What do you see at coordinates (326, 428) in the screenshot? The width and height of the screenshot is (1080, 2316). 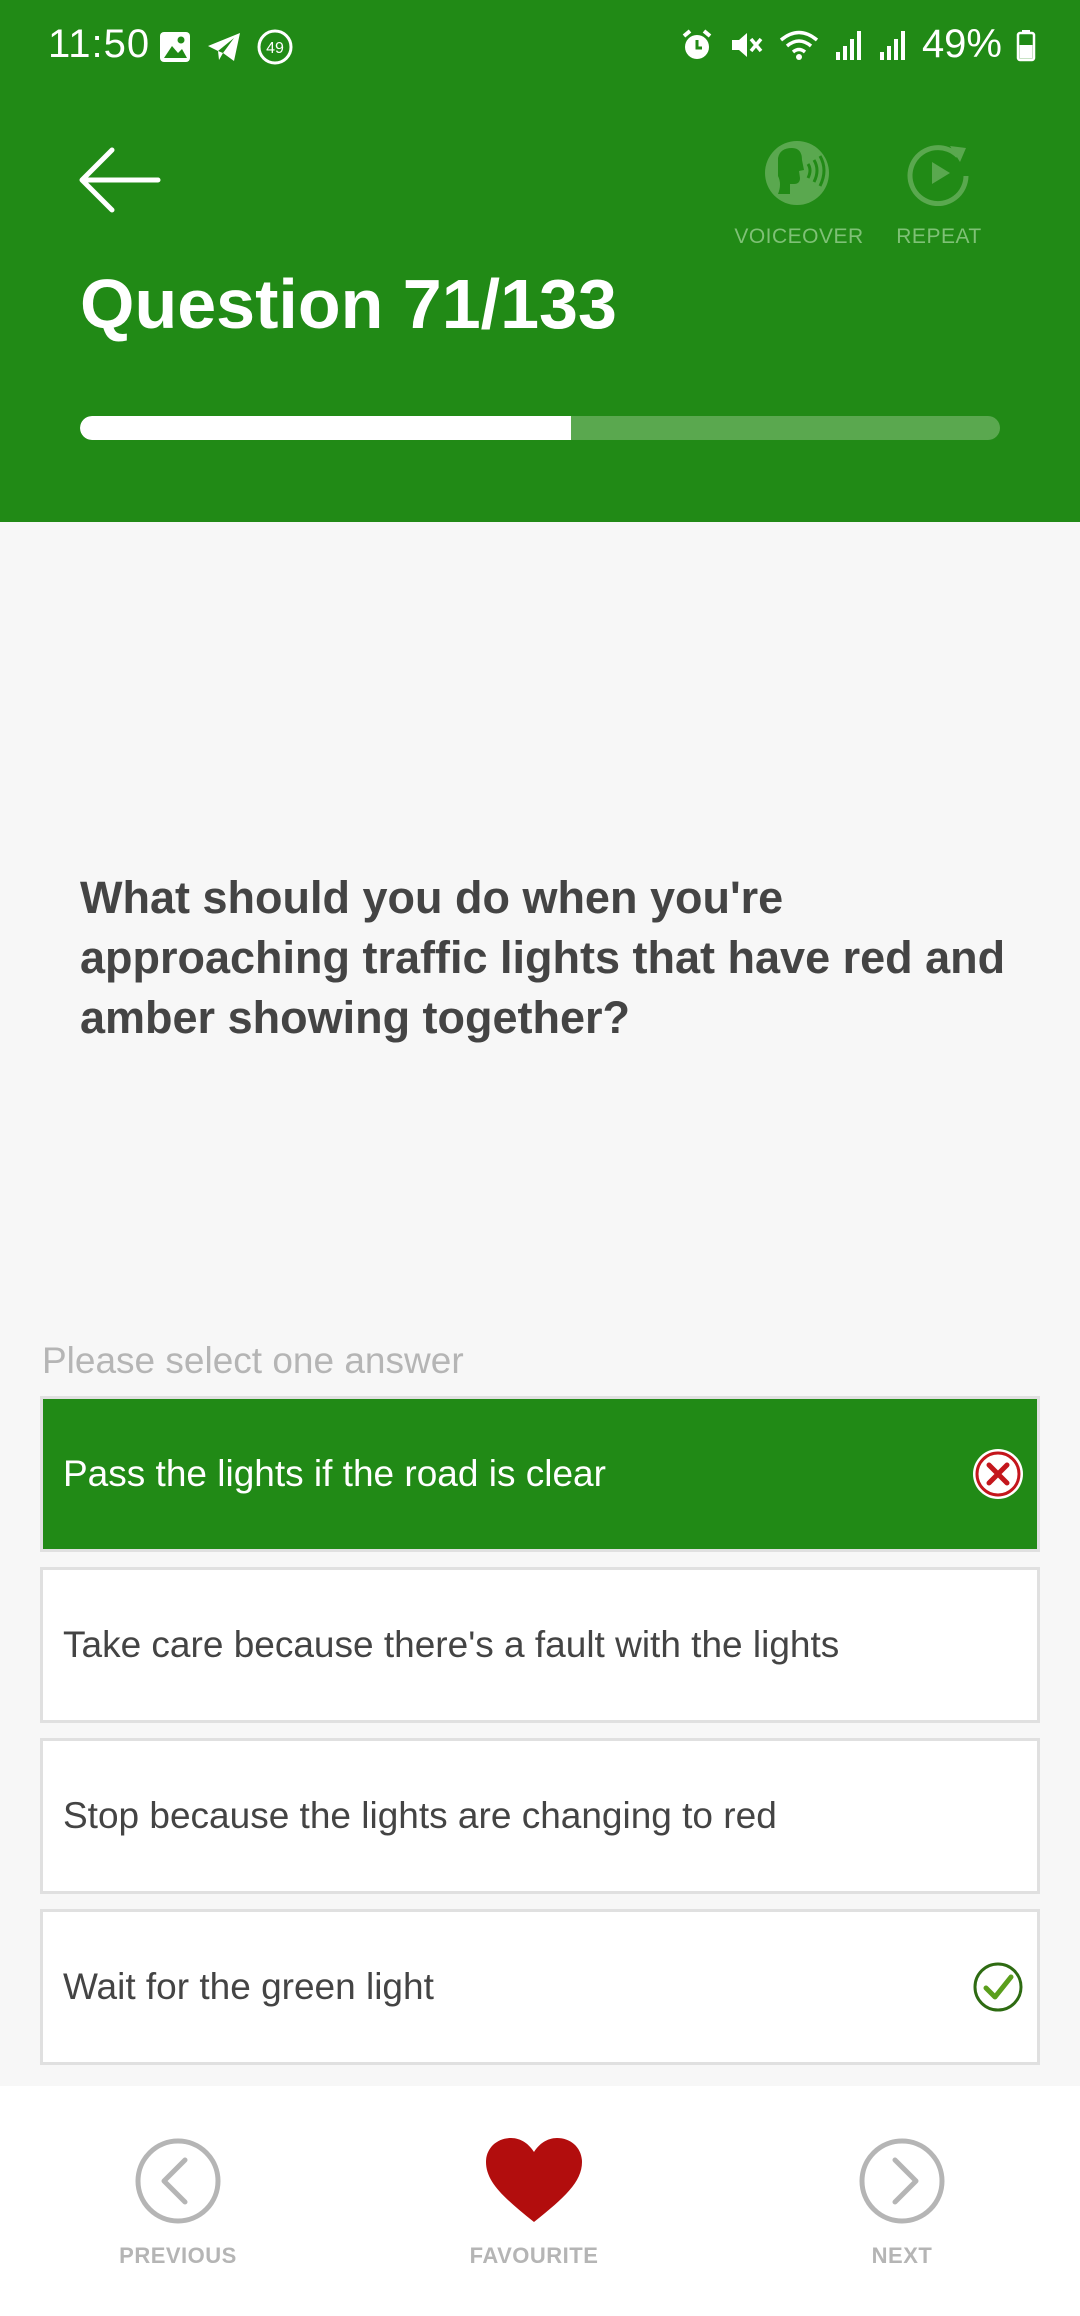 I see `progress-fill` at bounding box center [326, 428].